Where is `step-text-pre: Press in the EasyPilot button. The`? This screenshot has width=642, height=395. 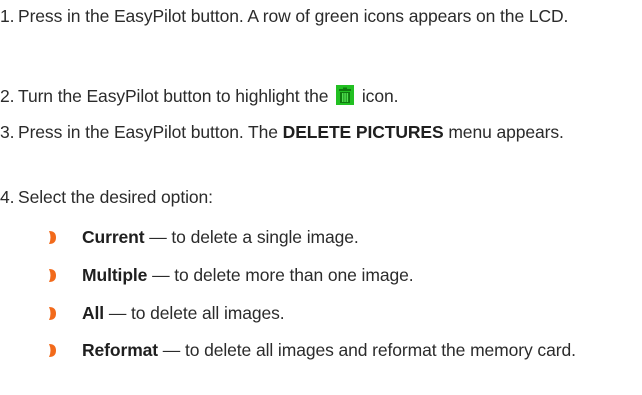
step-text-pre: Press in the EasyPilot button. The is located at coordinates (148, 132).